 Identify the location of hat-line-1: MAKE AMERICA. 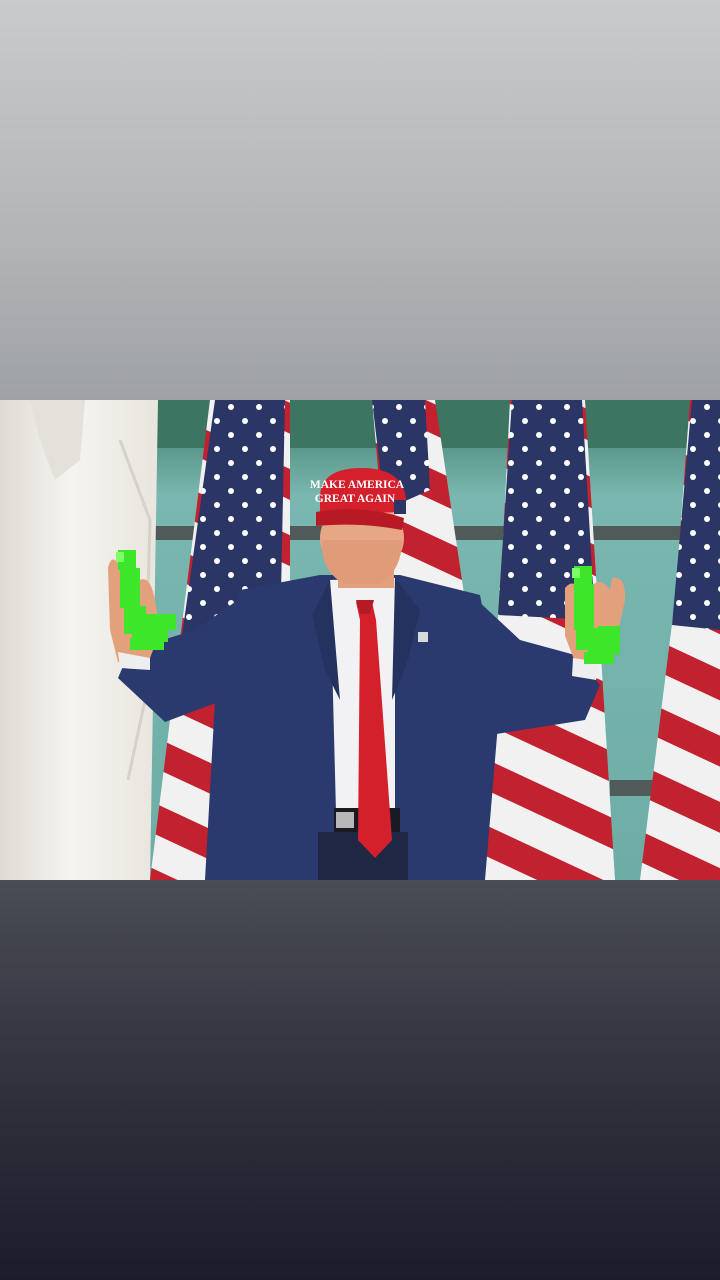
(357, 485).